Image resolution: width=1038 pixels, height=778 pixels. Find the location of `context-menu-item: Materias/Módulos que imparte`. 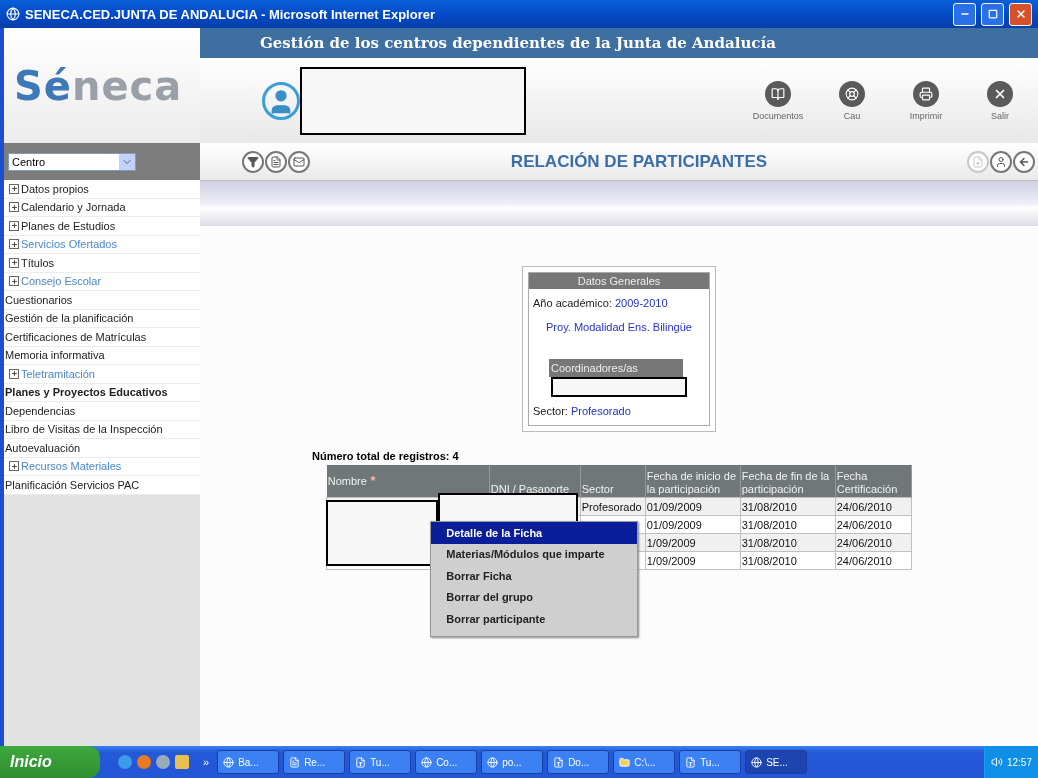

context-menu-item: Materias/Módulos que imparte is located at coordinates (534, 554).